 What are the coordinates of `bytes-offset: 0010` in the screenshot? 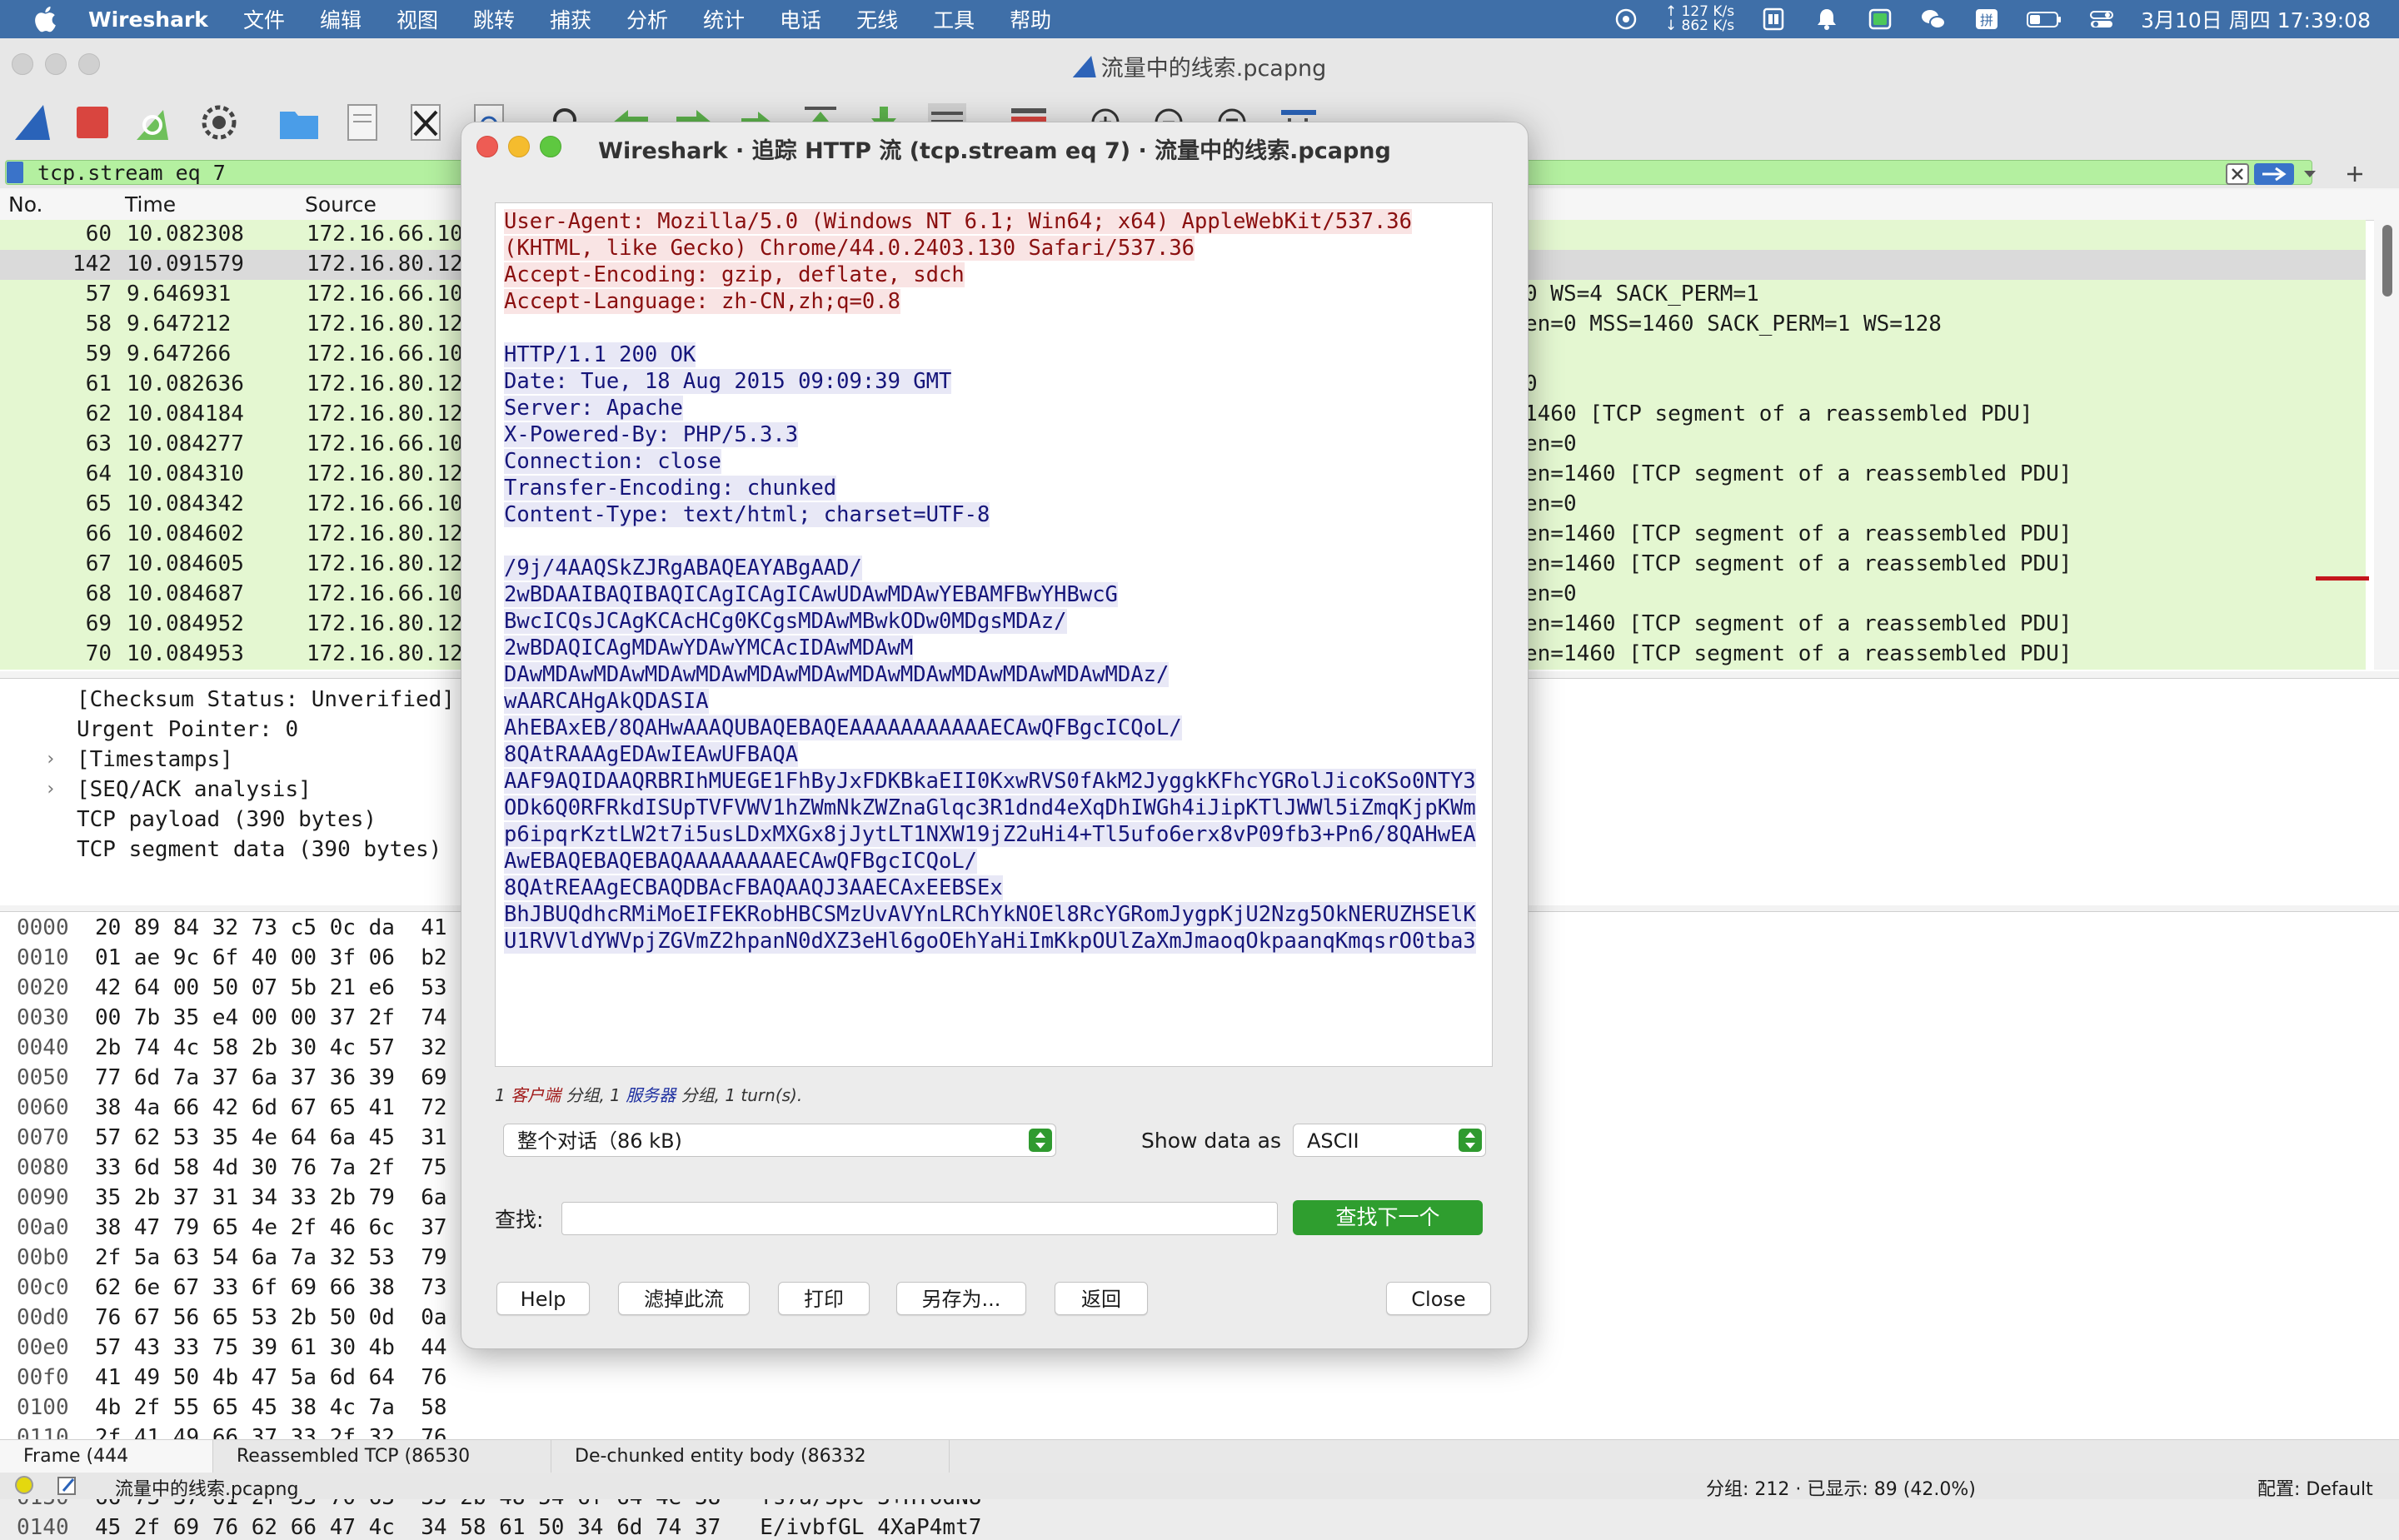 It's located at (43, 957).